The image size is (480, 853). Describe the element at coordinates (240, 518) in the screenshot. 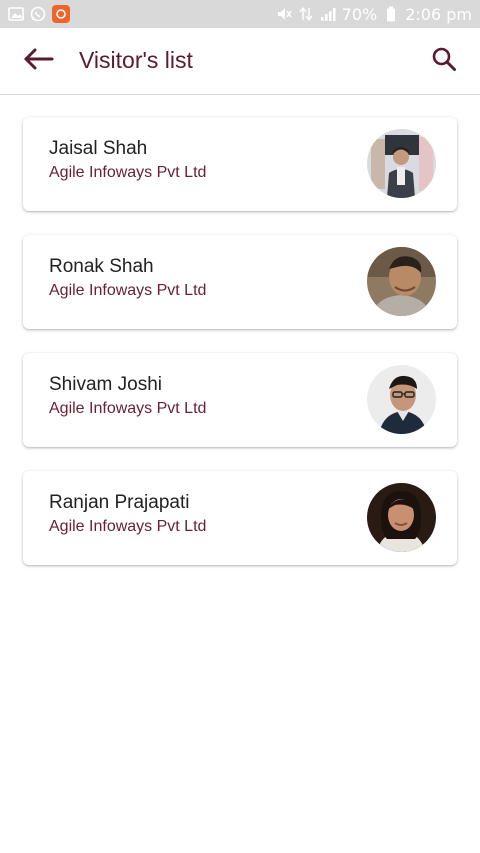

I see `visitor-card: Ranjan Prajapati Agile Infoways Pvt Ltd` at that location.